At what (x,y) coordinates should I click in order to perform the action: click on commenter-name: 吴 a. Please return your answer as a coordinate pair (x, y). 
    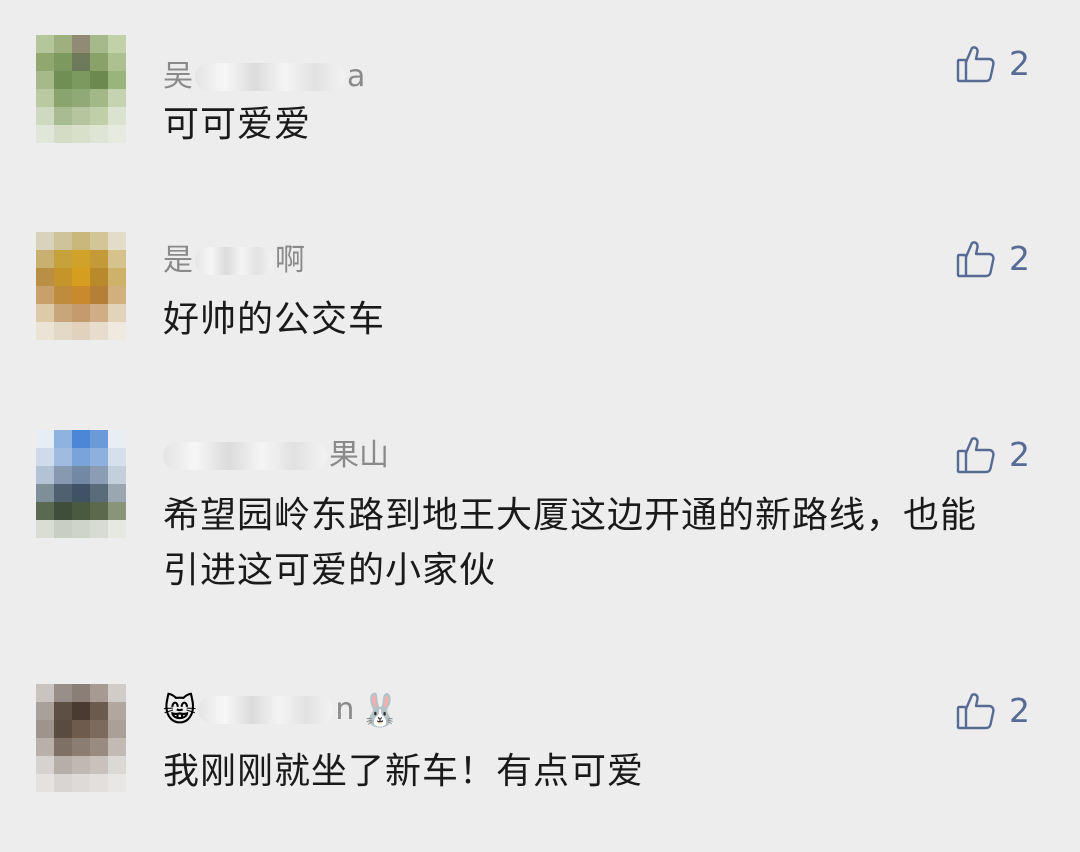
    Looking at the image, I should click on (264, 77).